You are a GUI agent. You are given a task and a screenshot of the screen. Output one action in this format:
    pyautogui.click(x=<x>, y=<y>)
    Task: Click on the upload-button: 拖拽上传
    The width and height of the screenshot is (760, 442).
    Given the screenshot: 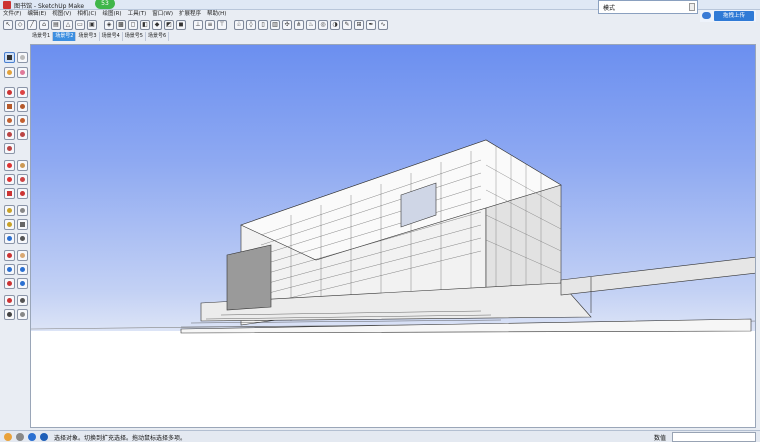 What is the action you would take?
    pyautogui.click(x=734, y=16)
    